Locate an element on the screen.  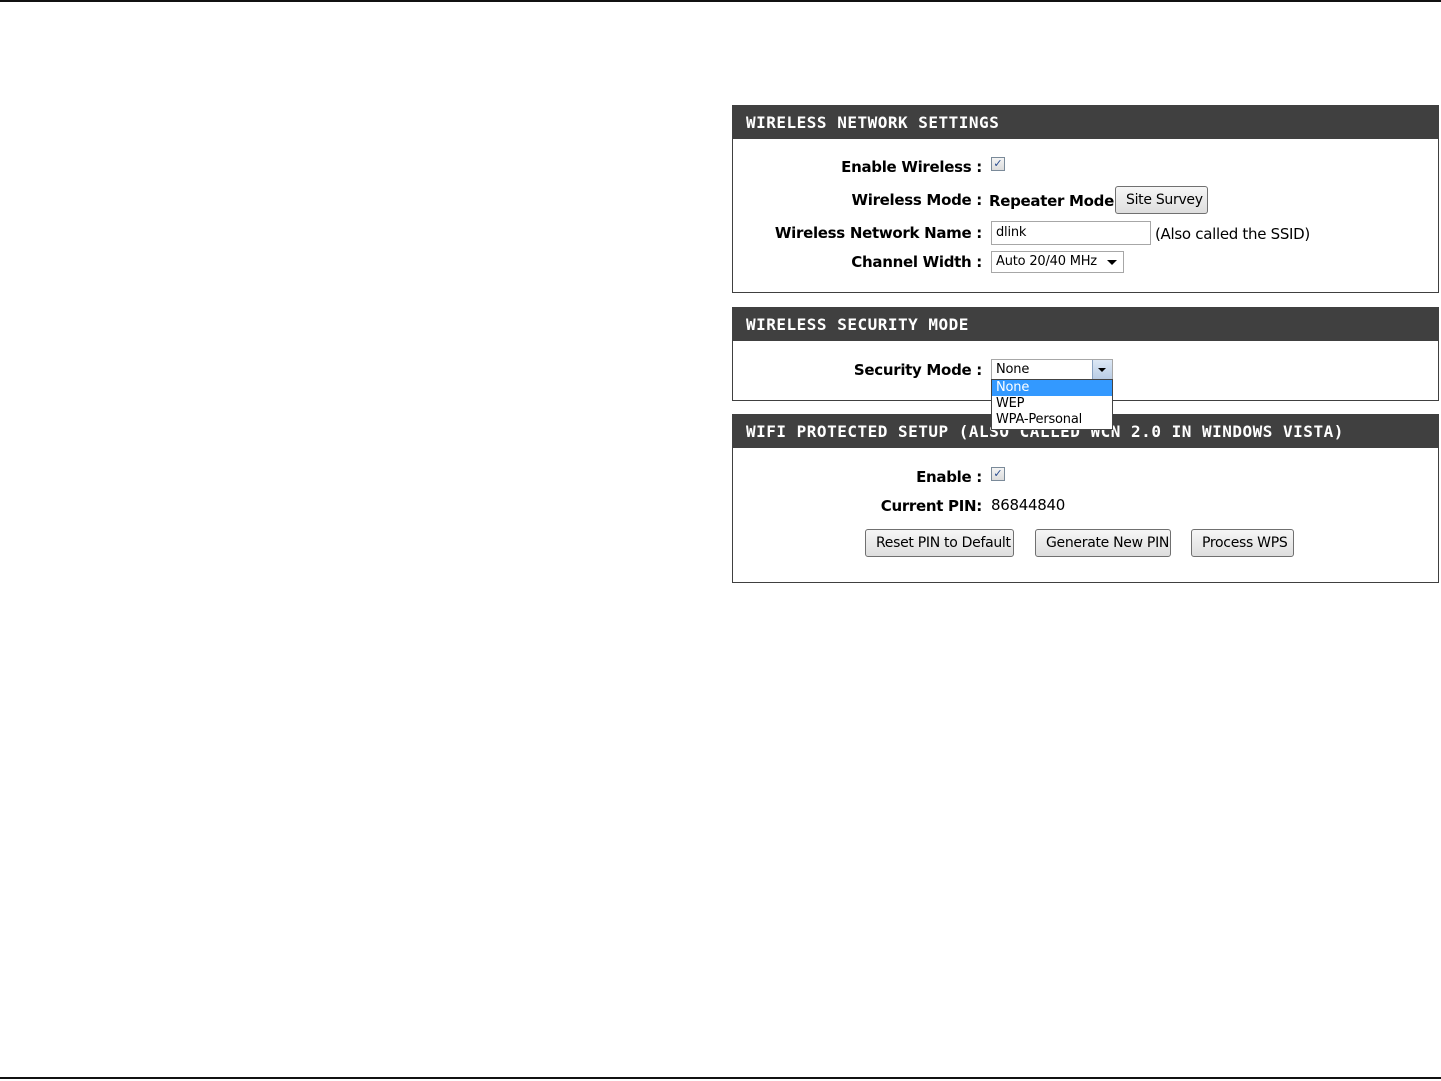
security-option-wep: WEP is located at coordinates (1052, 404).